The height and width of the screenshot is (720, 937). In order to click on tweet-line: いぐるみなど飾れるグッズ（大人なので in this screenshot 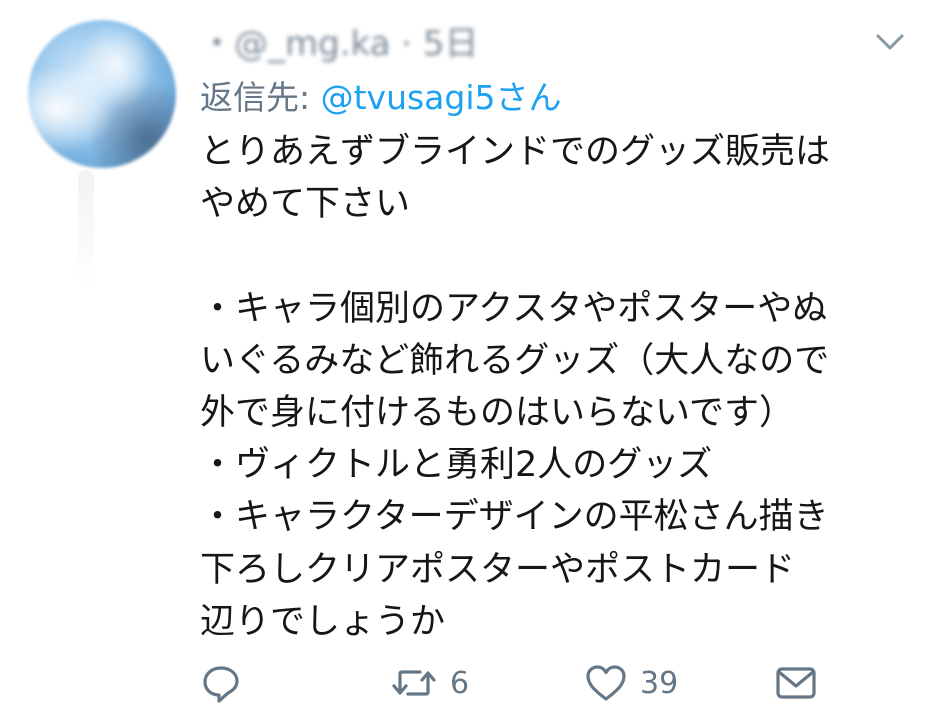, I will do `click(515, 360)`.